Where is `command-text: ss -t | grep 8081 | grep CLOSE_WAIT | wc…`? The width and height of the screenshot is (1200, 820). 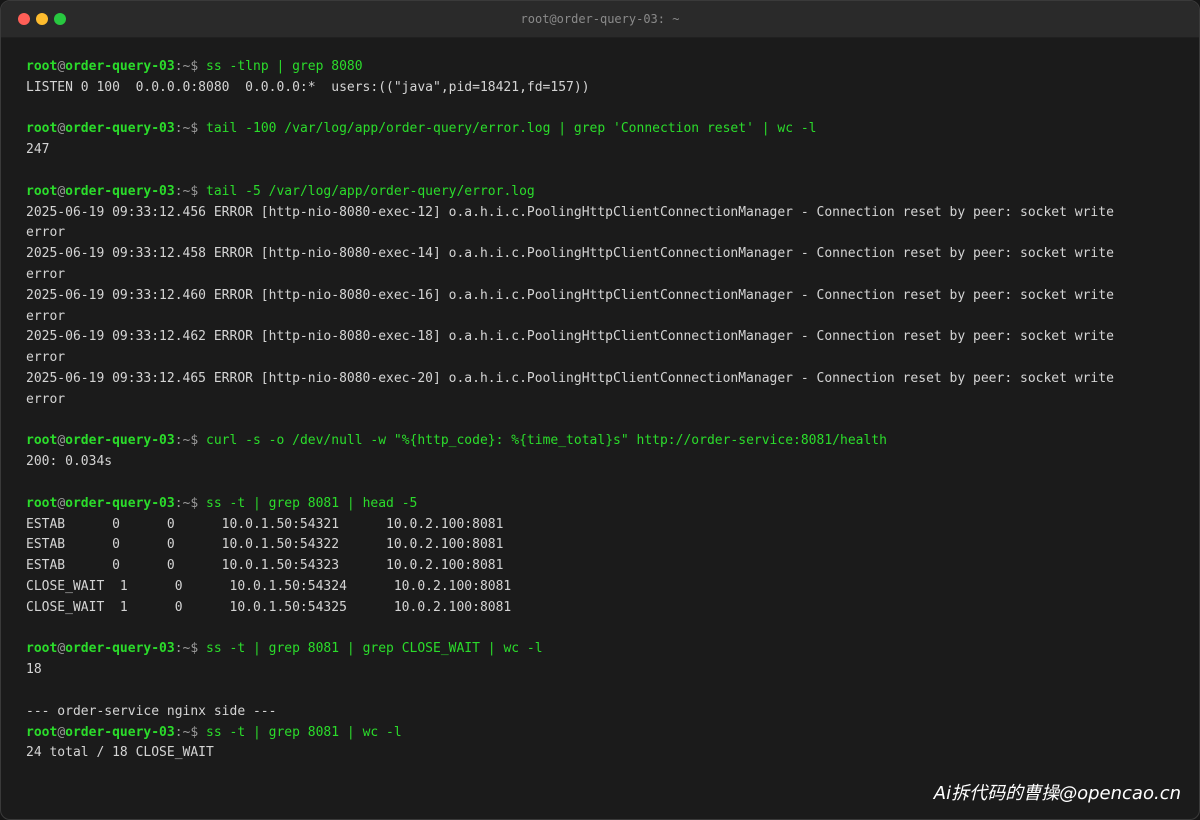
command-text: ss -t | grep 8081 | grep CLOSE_WAIT | wc… is located at coordinates (374, 649).